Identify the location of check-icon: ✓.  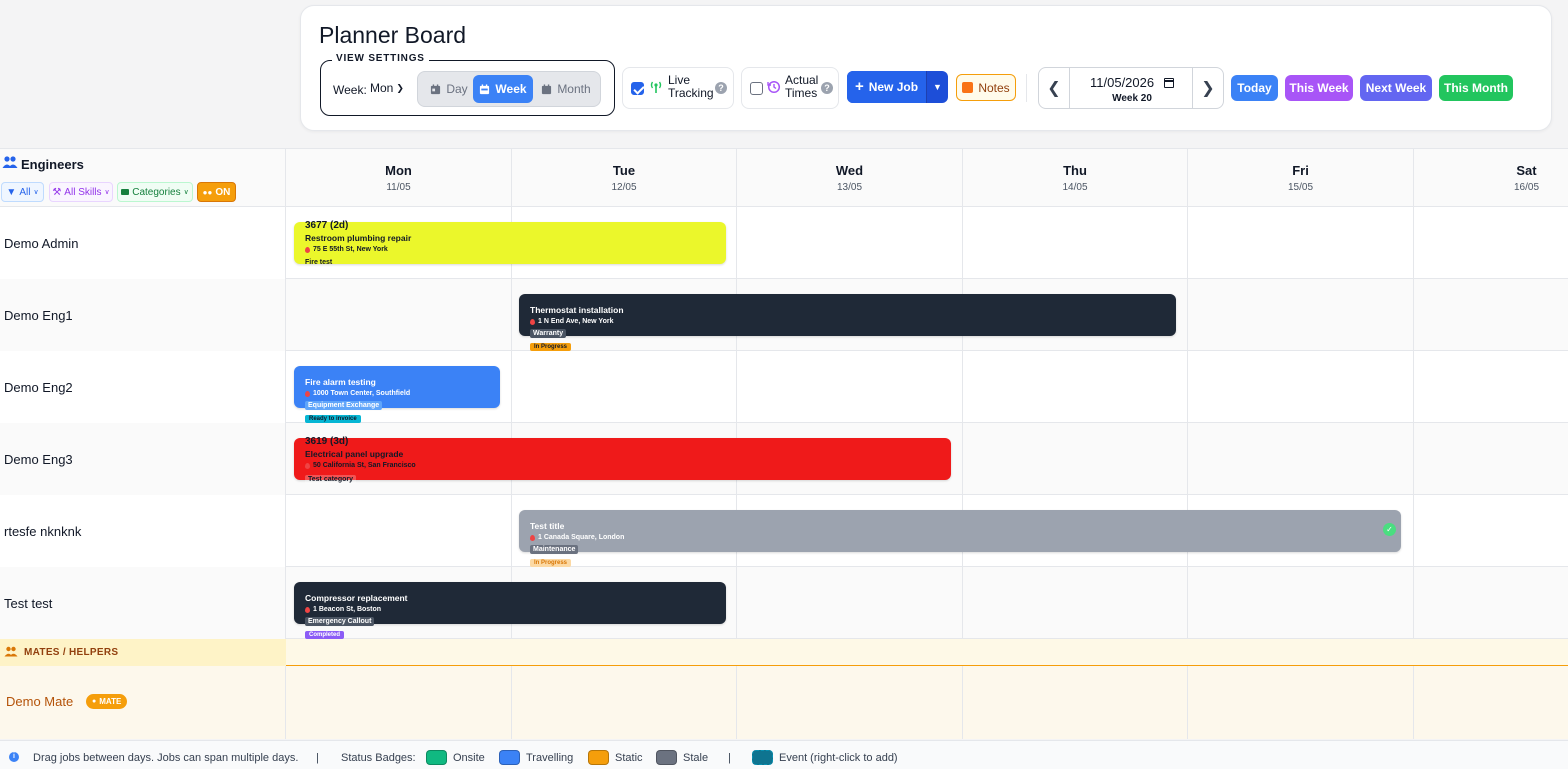
(1389, 529).